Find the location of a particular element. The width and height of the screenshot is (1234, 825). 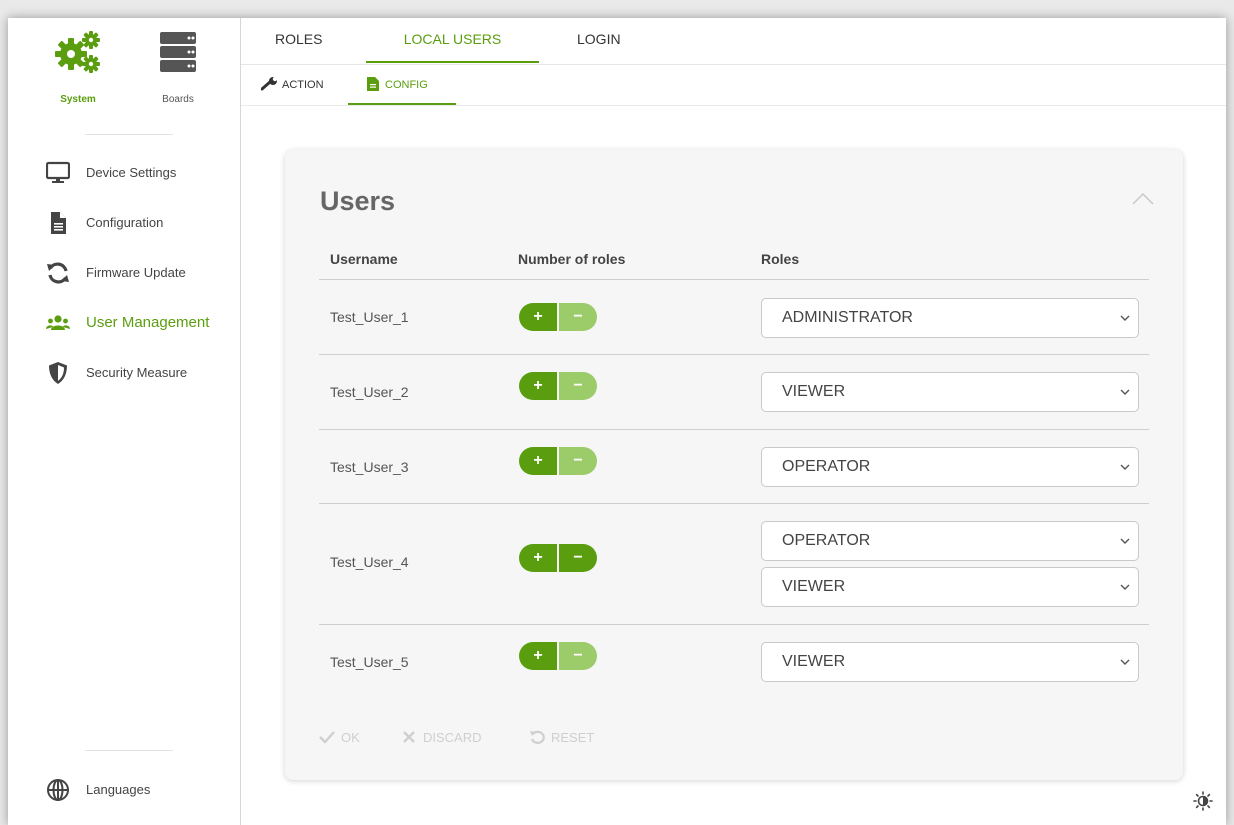

system-button: System is located at coordinates (78, 68).